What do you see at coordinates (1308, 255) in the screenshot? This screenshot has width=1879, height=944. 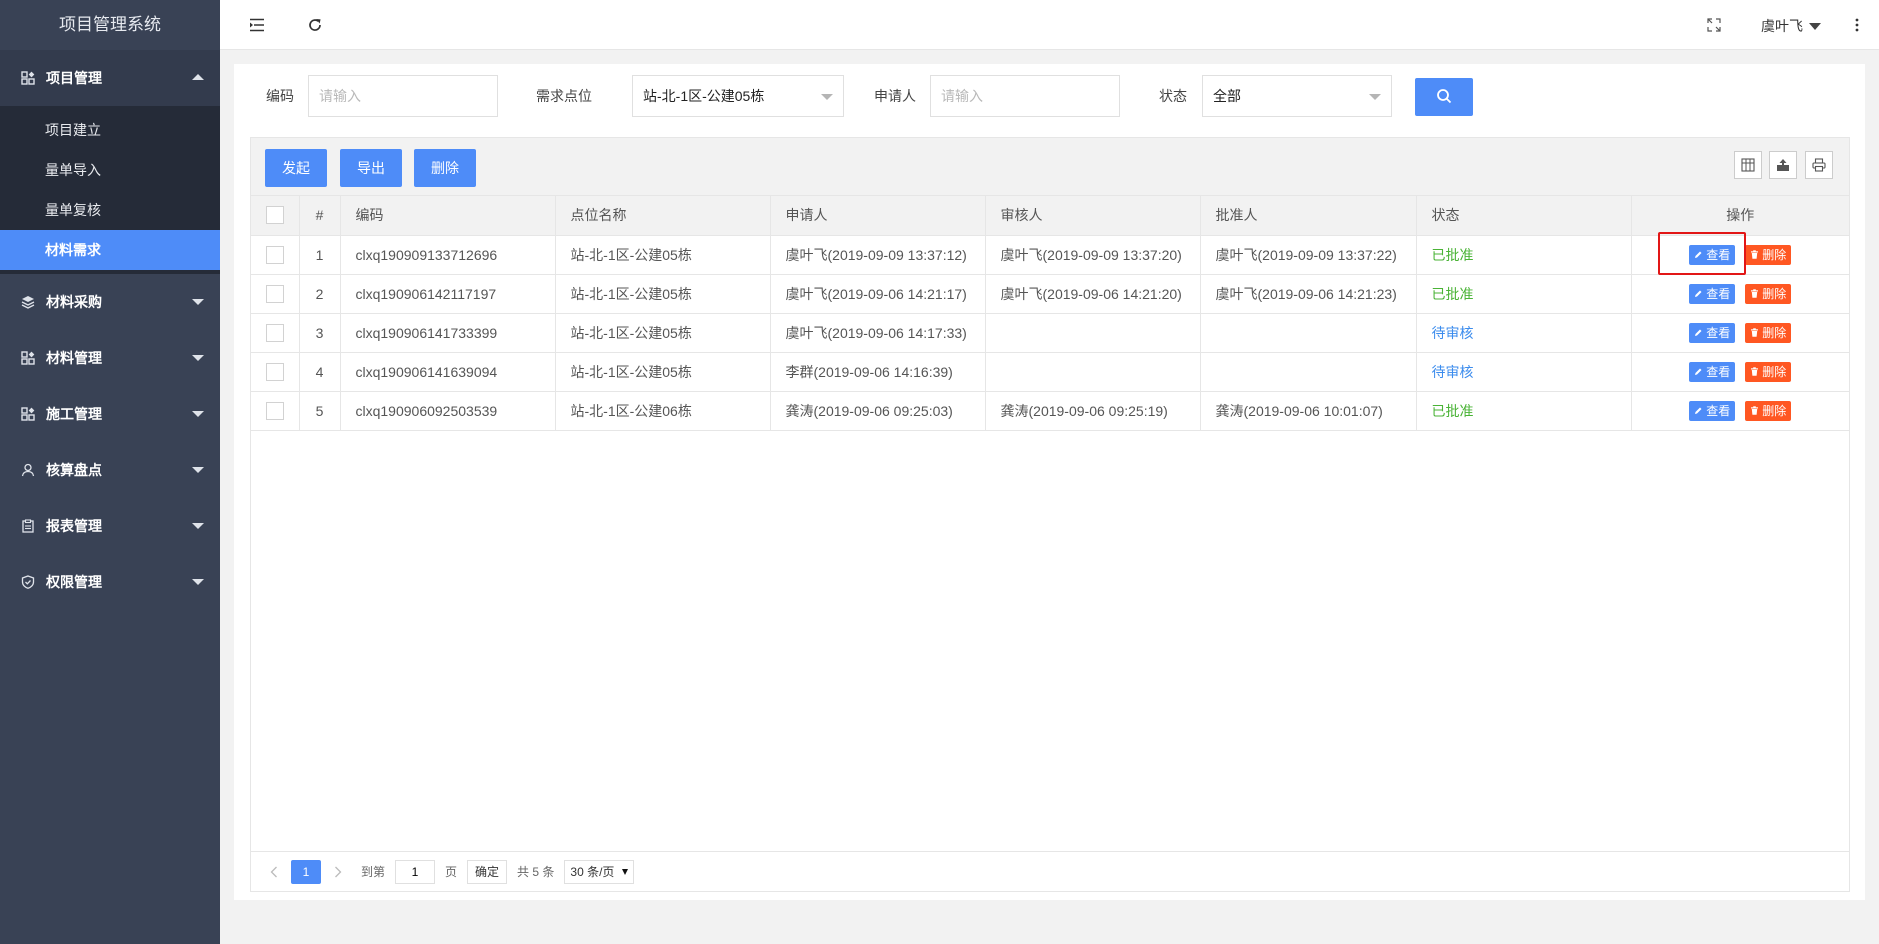 I see `row-approver: 虞叶飞(2019-09-09 13:37:22)` at bounding box center [1308, 255].